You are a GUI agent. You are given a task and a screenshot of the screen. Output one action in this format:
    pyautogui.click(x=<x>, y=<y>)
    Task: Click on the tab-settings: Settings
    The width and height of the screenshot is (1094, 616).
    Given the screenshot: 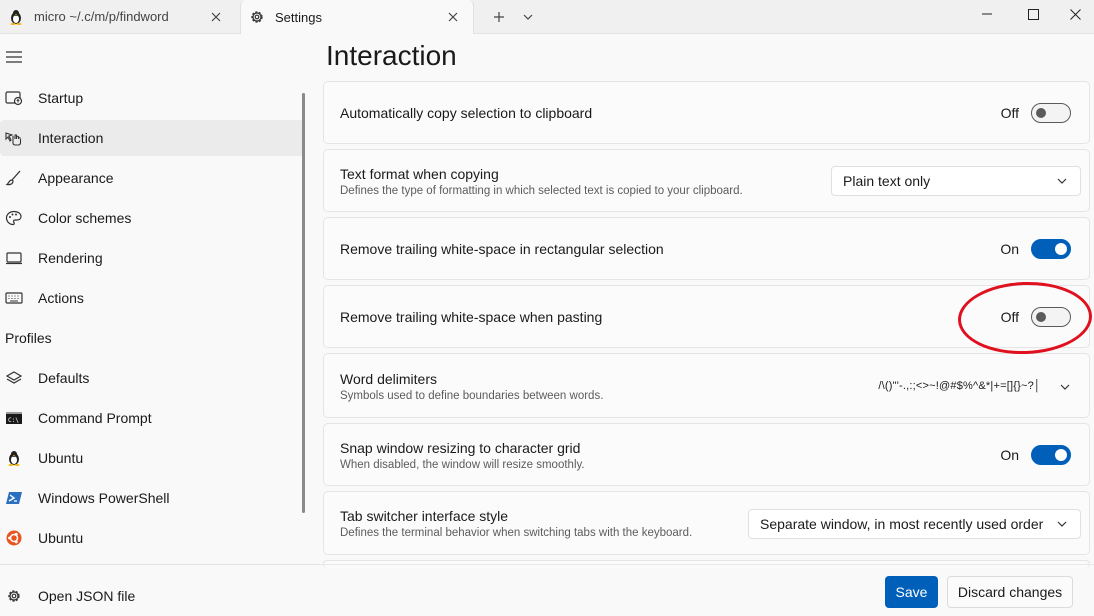 What is the action you would take?
    pyautogui.click(x=357, y=17)
    